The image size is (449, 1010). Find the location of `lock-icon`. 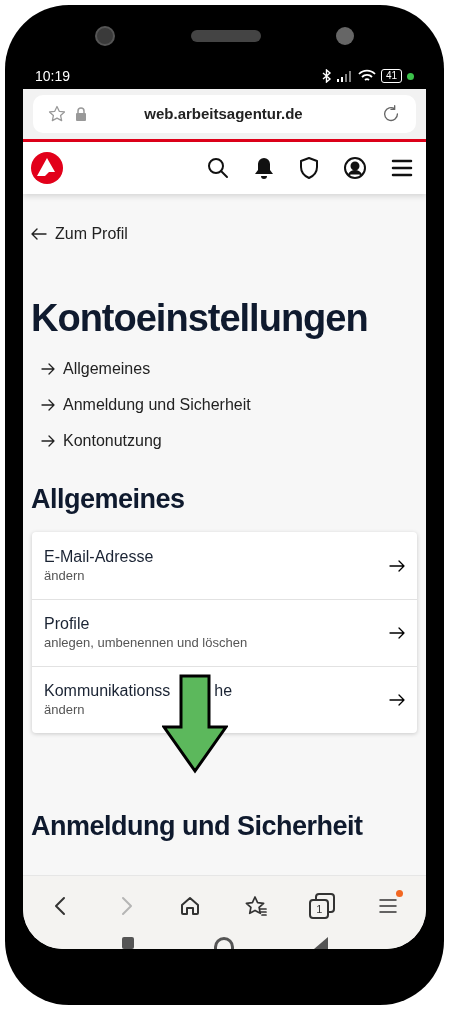

lock-icon is located at coordinates (81, 114).